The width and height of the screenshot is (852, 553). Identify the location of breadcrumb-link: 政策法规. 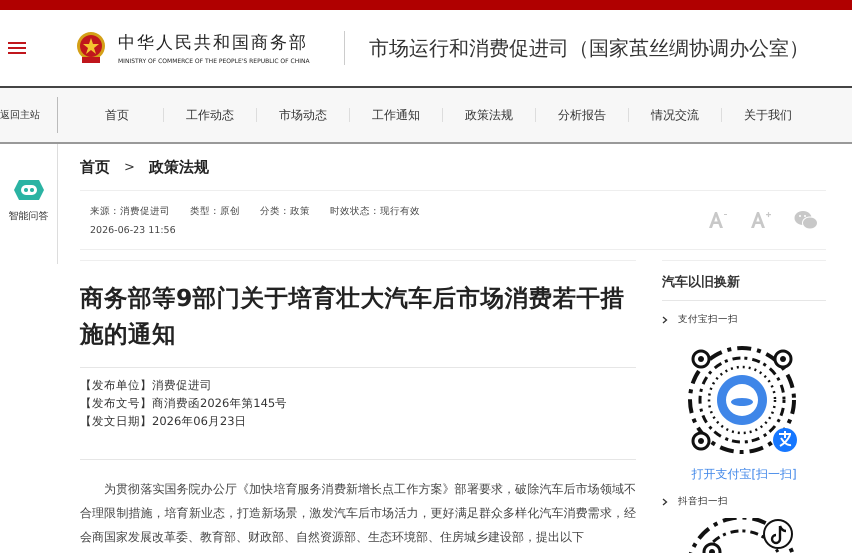
(178, 167).